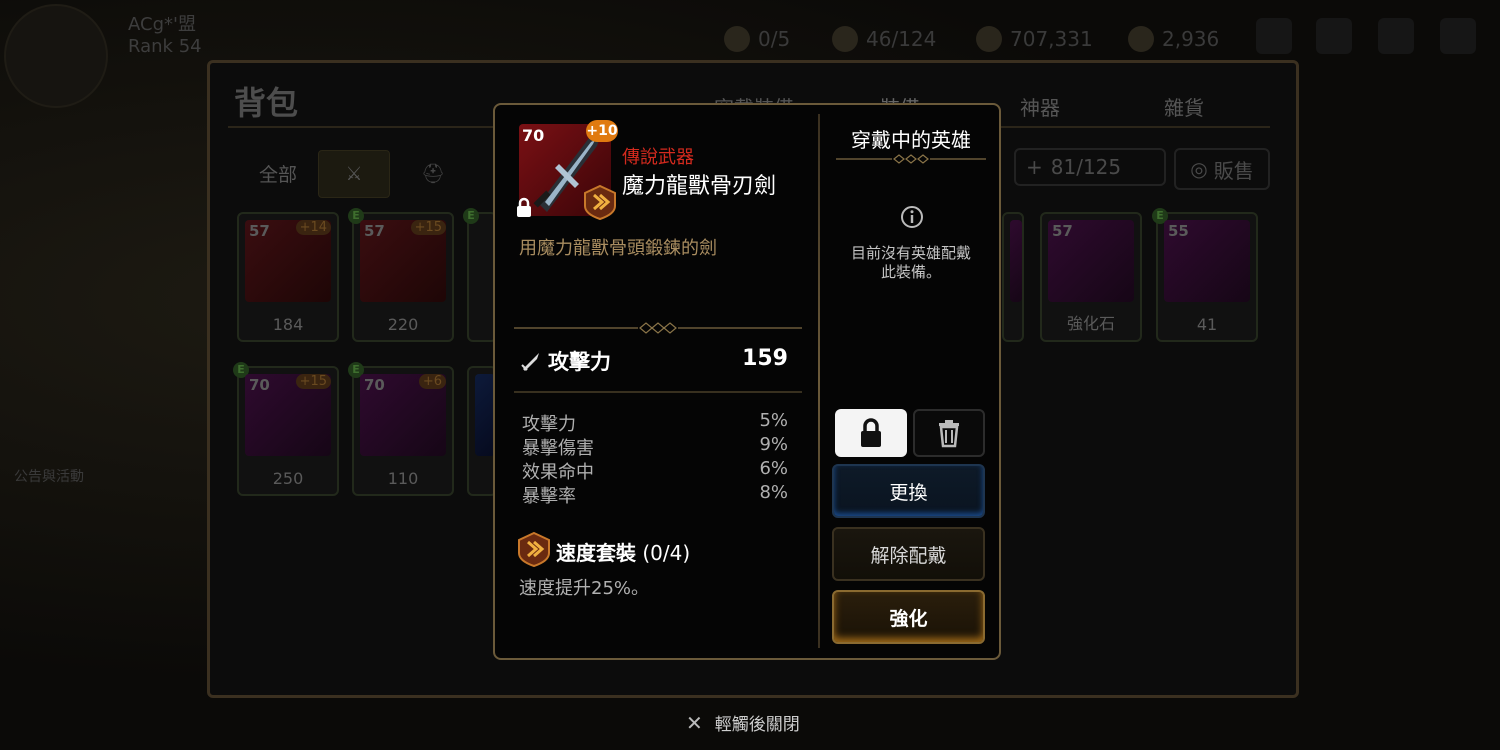 This screenshot has width=1500, height=750. I want to click on helmet-icon: ⛑, so click(433, 173).